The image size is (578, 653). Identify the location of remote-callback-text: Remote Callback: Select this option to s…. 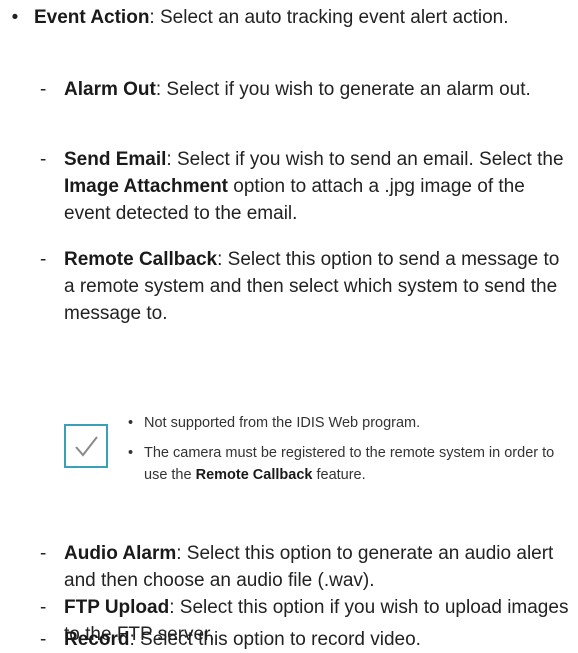
(317, 286).